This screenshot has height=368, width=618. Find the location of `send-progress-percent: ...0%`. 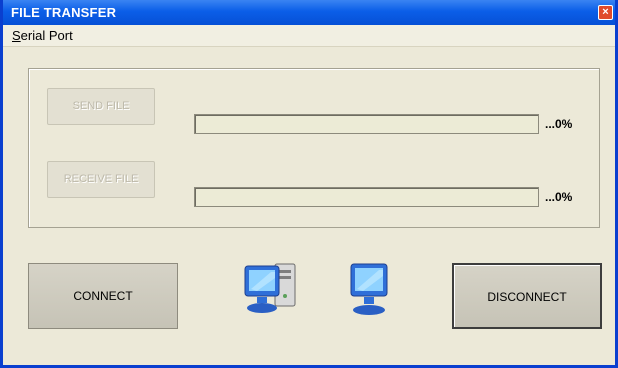

send-progress-percent: ...0% is located at coordinates (559, 124).